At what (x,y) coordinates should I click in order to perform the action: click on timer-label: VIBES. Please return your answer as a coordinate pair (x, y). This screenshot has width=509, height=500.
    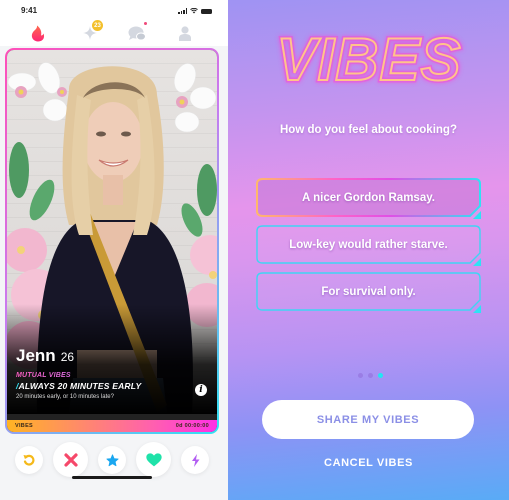
    Looking at the image, I should click on (24, 426).